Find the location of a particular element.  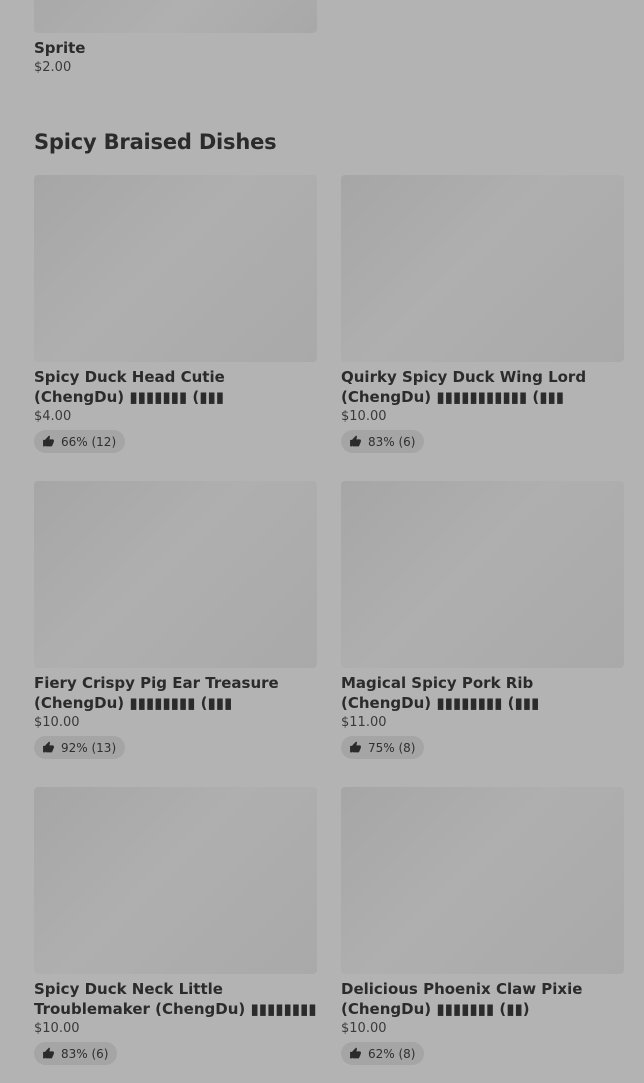

rating-badge: 92% (13) is located at coordinates (80, 747).